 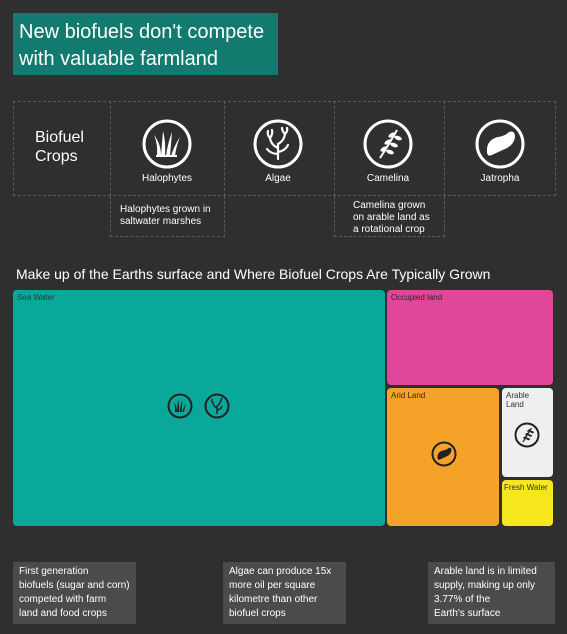 I want to click on note-line: a rotational crop, so click(x=389, y=229).